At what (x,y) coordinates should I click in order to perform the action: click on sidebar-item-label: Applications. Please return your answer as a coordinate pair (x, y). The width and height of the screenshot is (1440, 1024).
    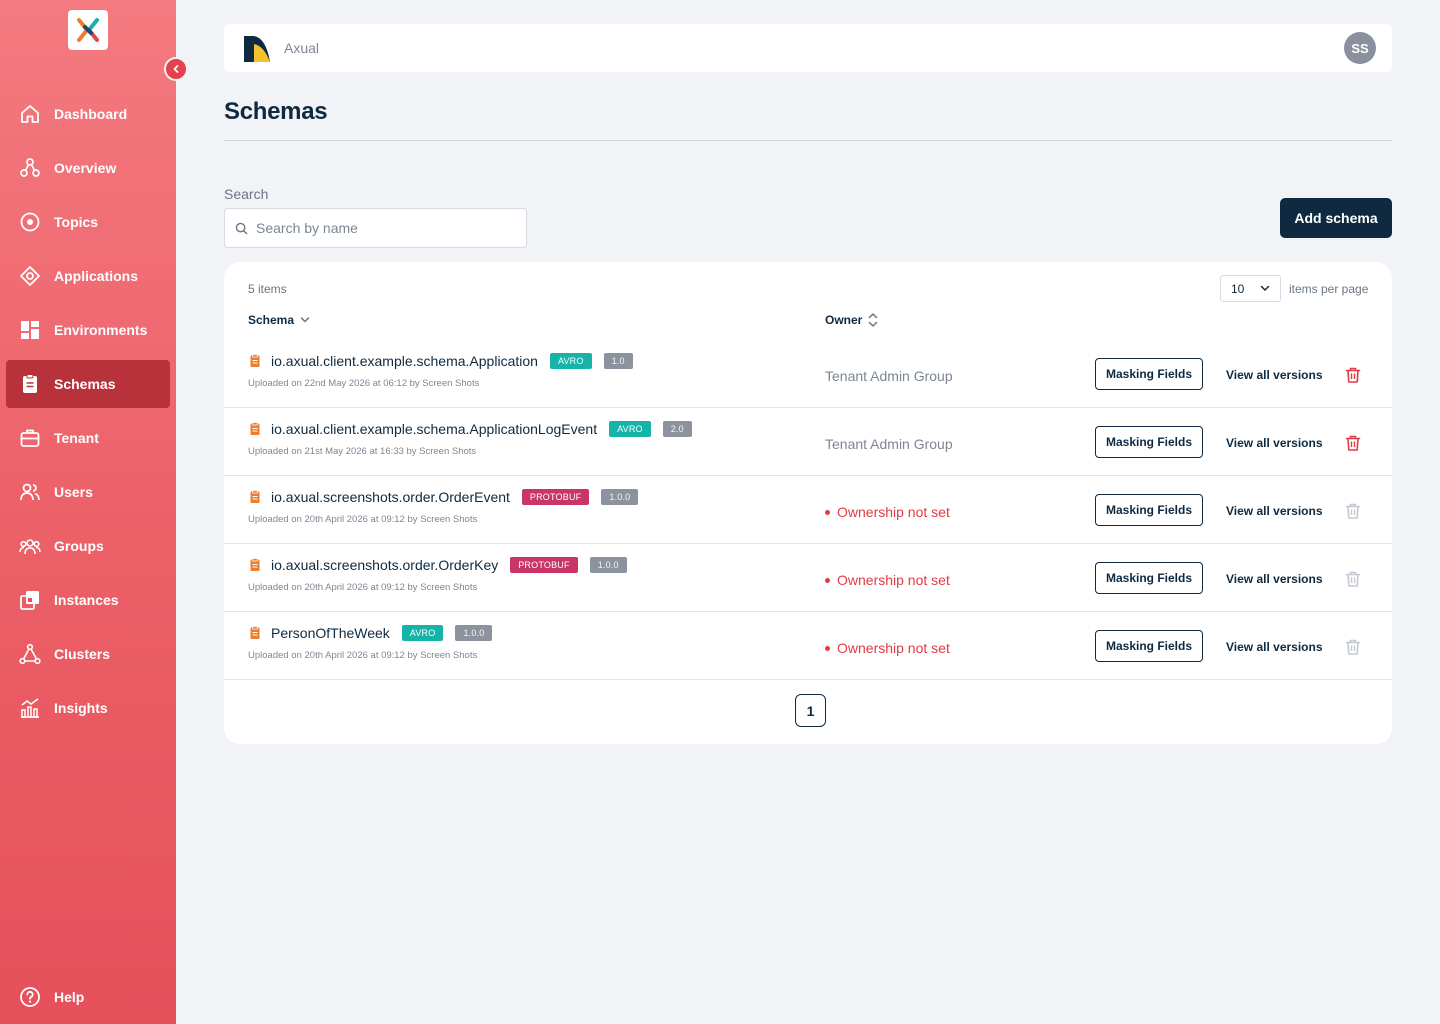
    Looking at the image, I should click on (96, 276).